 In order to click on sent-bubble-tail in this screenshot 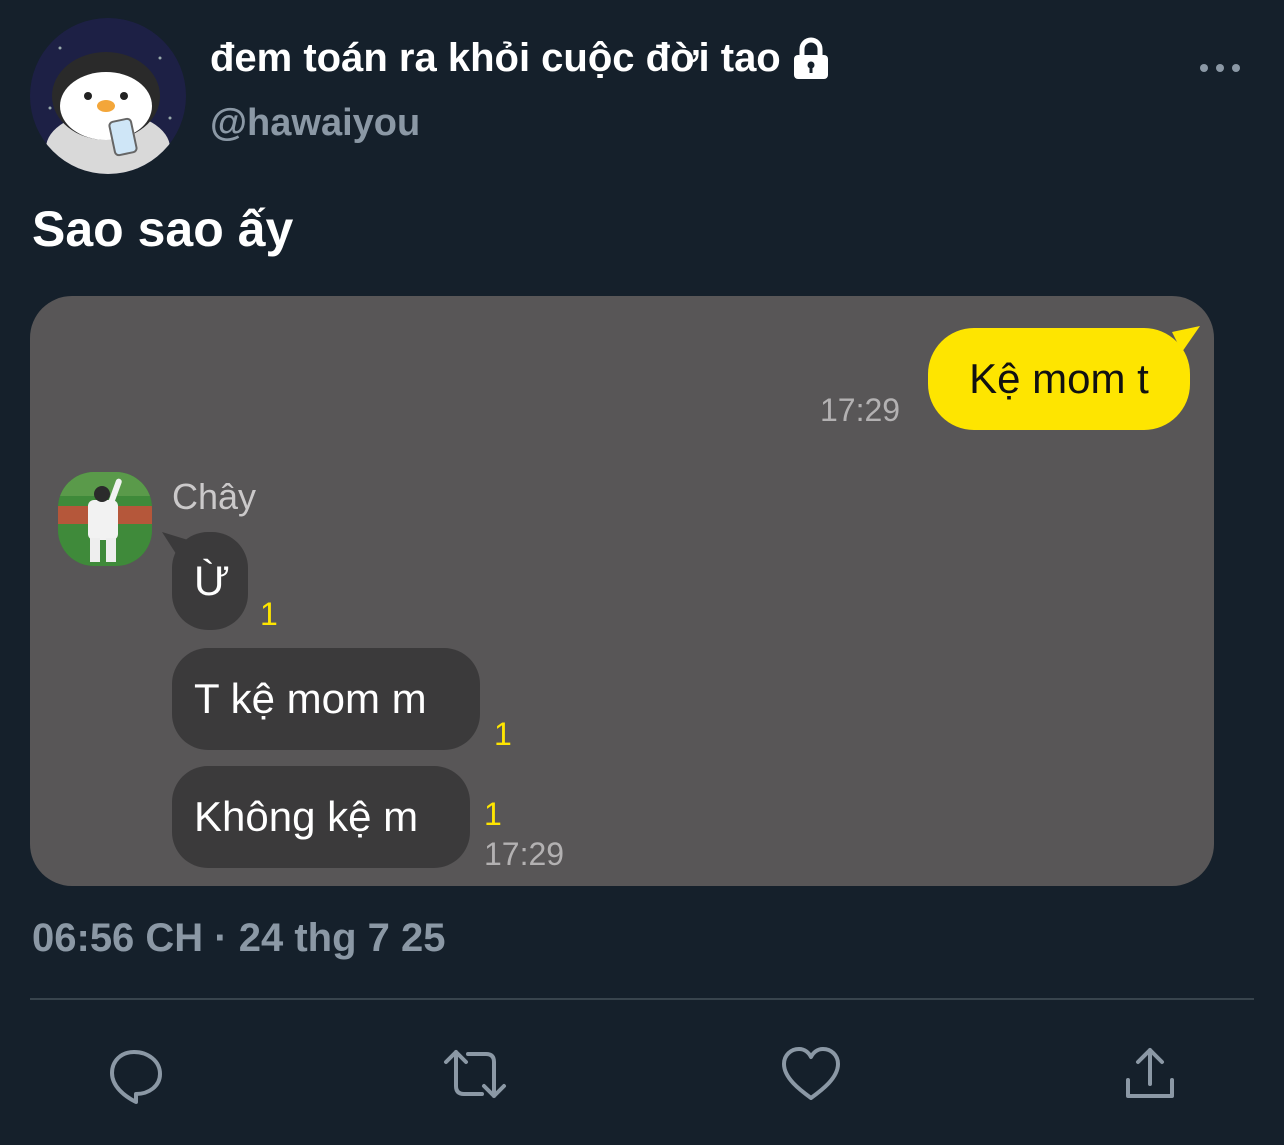, I will do `click(1186, 339)`.